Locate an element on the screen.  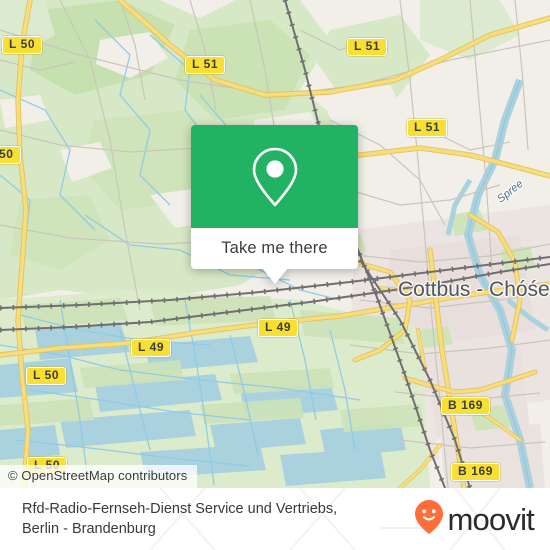
shield-l49-left: L 49 is located at coordinates (151, 348).